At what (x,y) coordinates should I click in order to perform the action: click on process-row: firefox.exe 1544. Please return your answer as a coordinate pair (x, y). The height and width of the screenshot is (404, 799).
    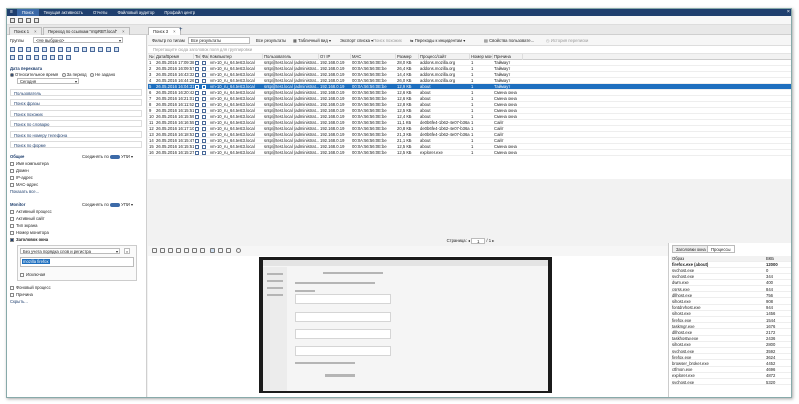
    Looking at the image, I should click on (731, 321).